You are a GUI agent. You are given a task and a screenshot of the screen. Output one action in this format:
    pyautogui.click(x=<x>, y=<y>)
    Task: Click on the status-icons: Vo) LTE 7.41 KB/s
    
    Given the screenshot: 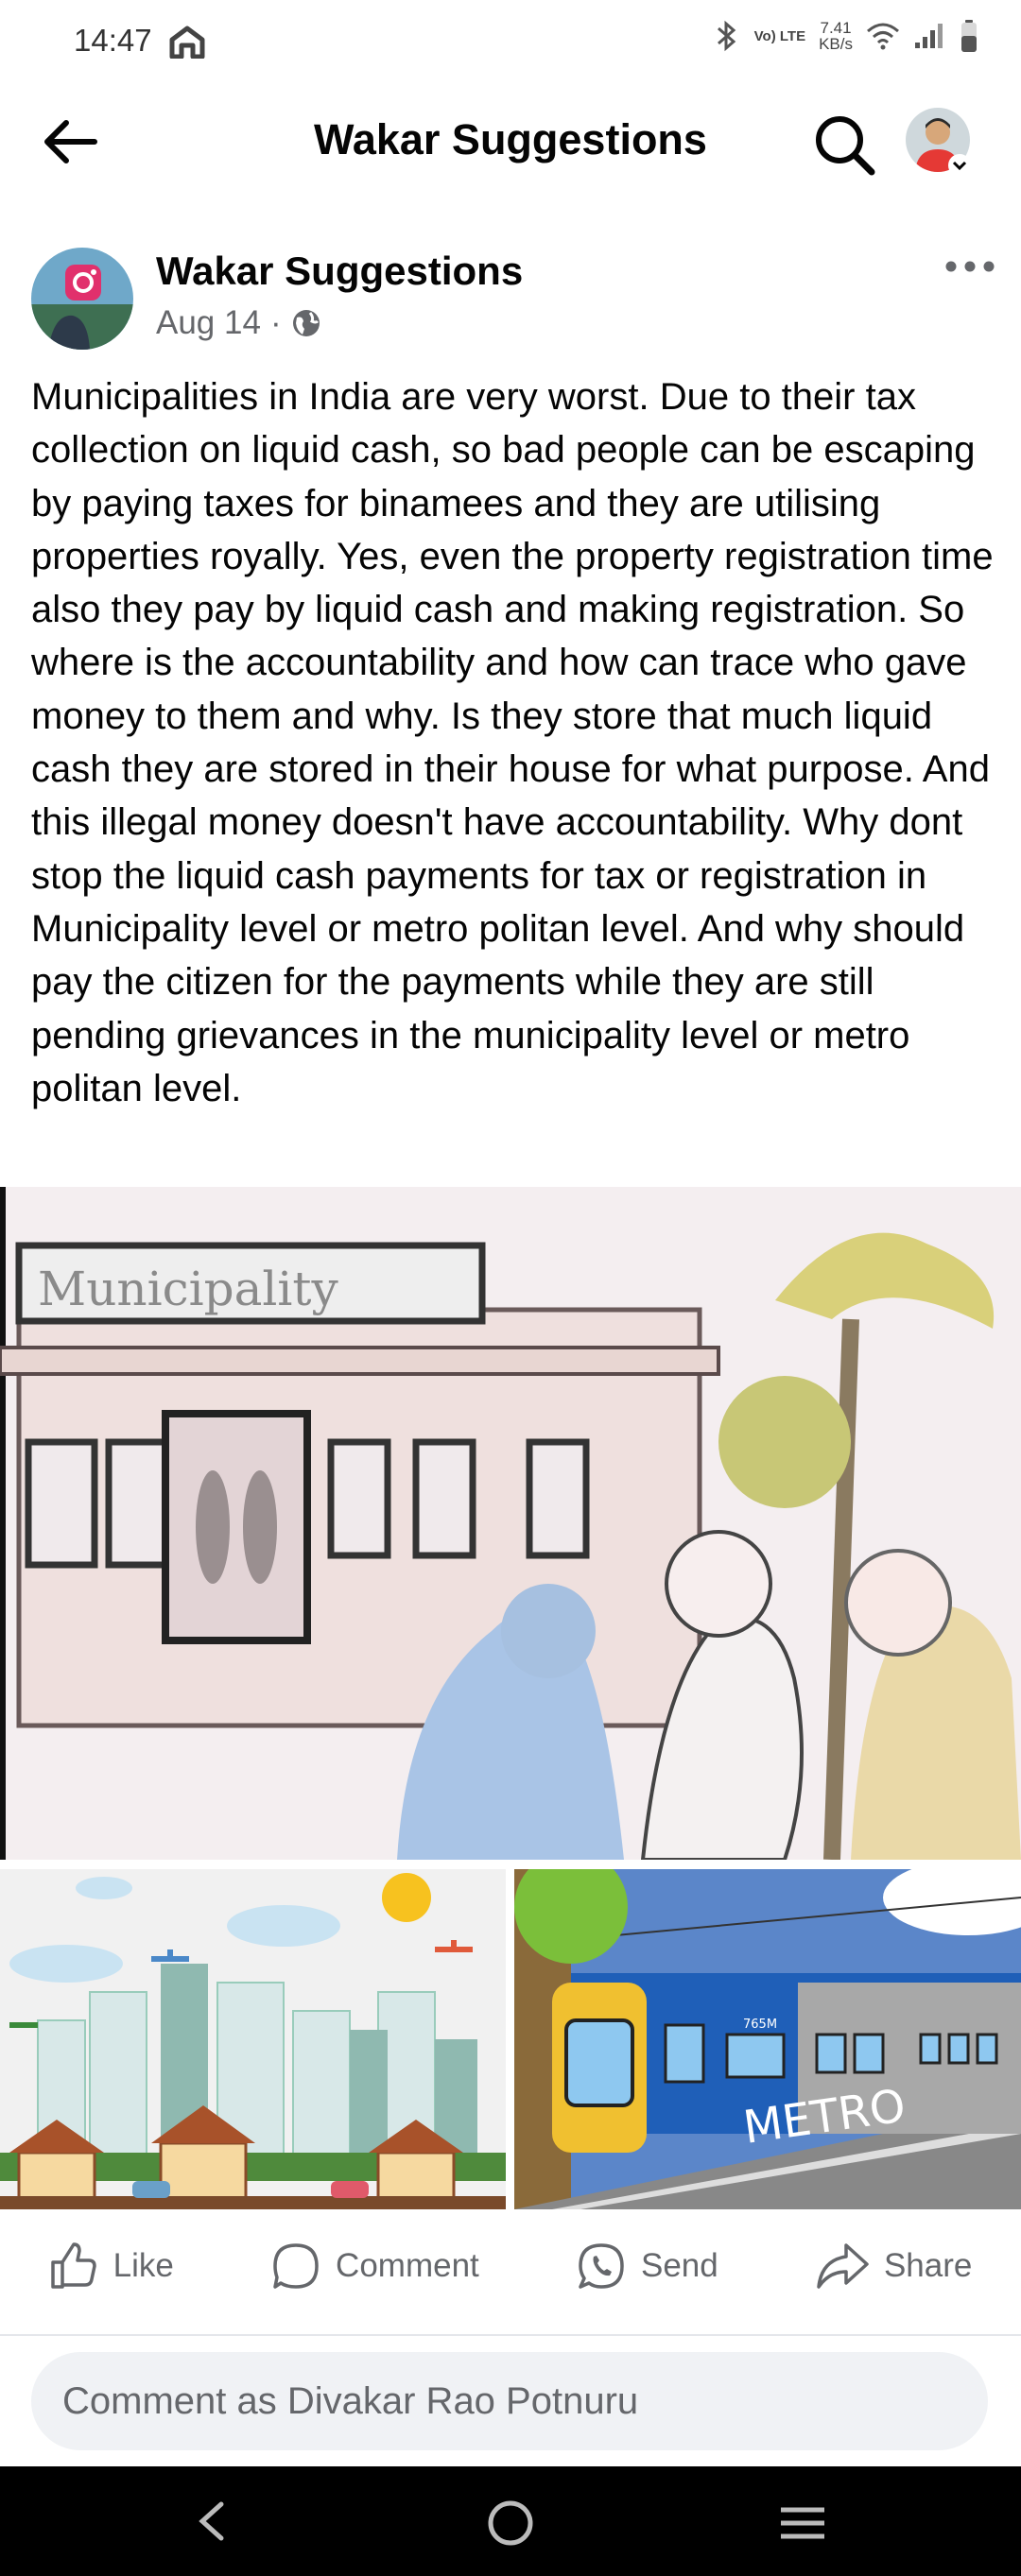 What is the action you would take?
    pyautogui.click(x=845, y=36)
    